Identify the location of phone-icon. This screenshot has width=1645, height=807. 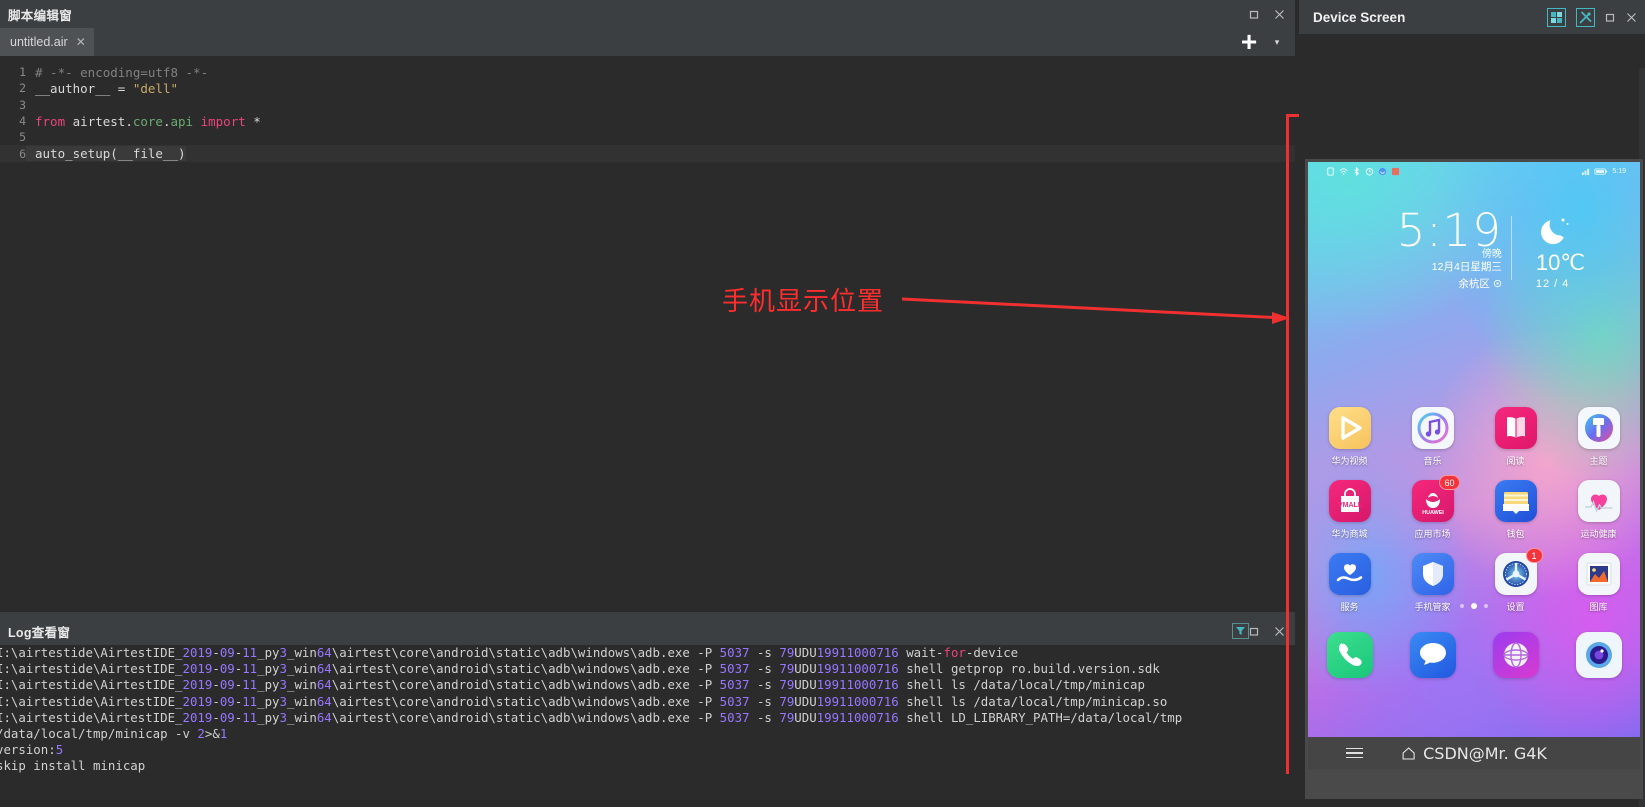
(1349, 655).